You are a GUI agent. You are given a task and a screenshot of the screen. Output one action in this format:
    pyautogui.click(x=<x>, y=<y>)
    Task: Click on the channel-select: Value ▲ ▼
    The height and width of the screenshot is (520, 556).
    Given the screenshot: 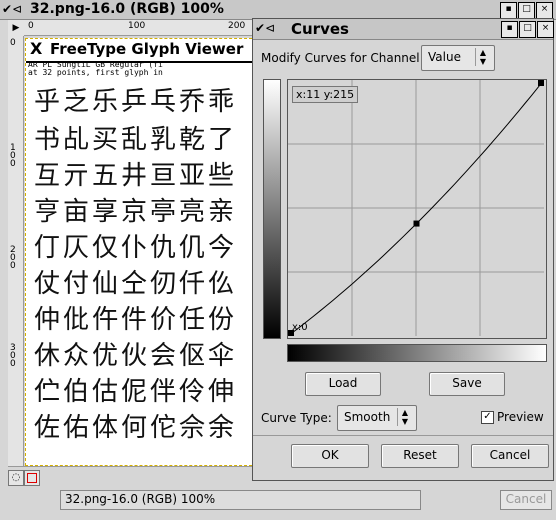 What is the action you would take?
    pyautogui.click(x=458, y=58)
    